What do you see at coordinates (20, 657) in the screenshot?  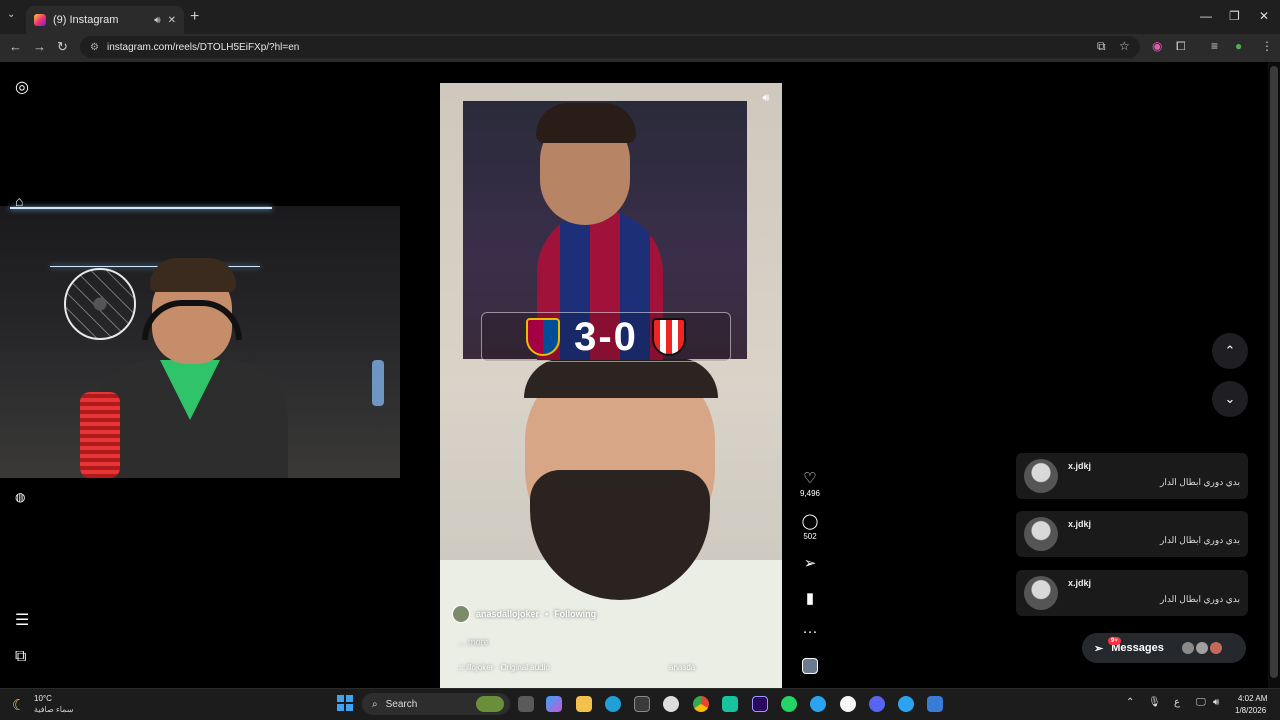 I see `also-from-meta-icon: ⧉` at bounding box center [20, 657].